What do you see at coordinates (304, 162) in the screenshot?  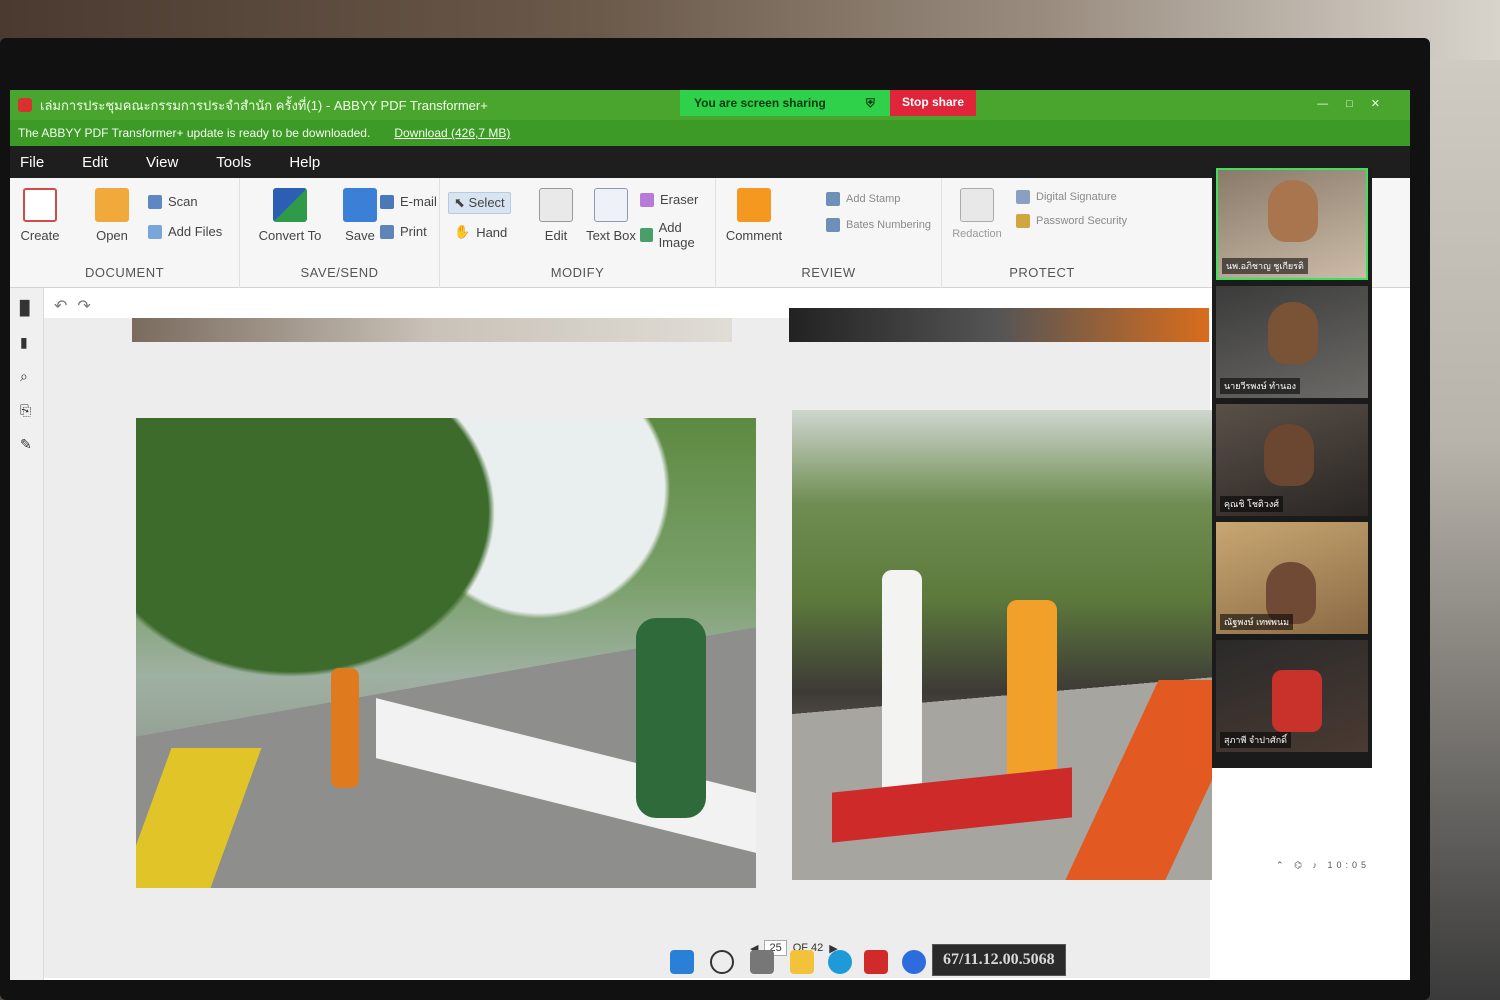 I see `menu-help: Help` at bounding box center [304, 162].